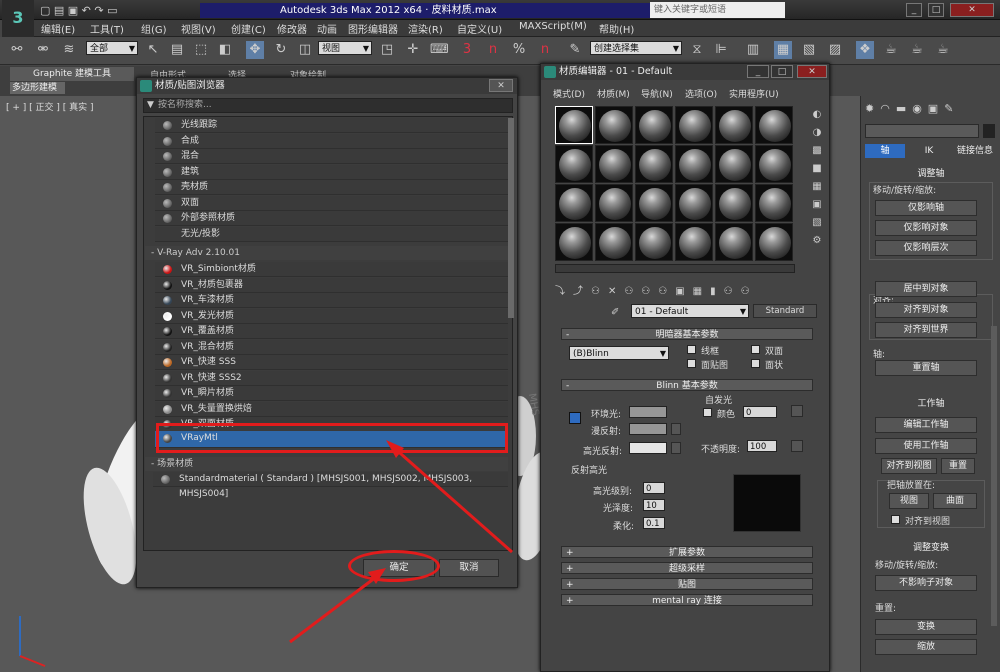 This screenshot has height=672, width=1000. I want to click on annotation-arrows, so click(401, 542).